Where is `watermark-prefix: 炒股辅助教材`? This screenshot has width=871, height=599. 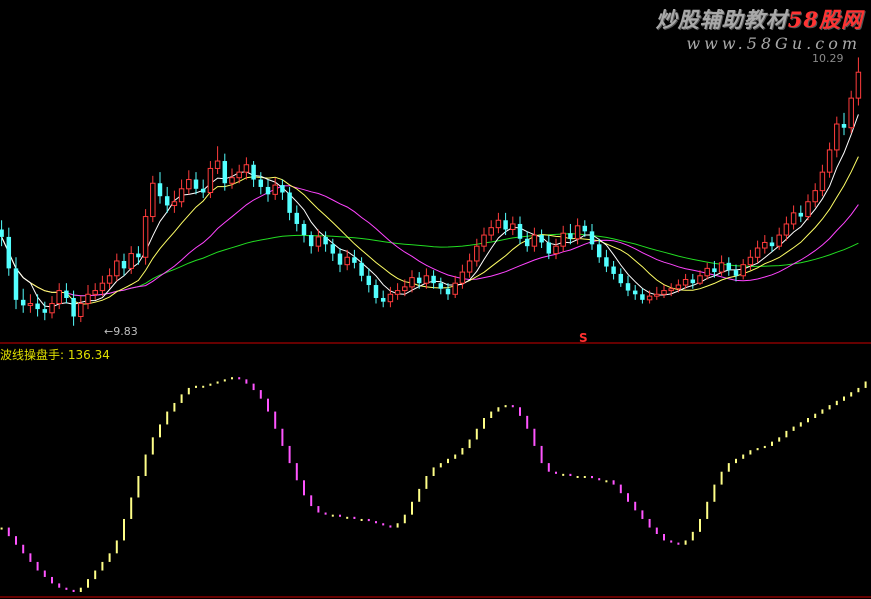
watermark-prefix: 炒股辅助教材 is located at coordinates (721, 19).